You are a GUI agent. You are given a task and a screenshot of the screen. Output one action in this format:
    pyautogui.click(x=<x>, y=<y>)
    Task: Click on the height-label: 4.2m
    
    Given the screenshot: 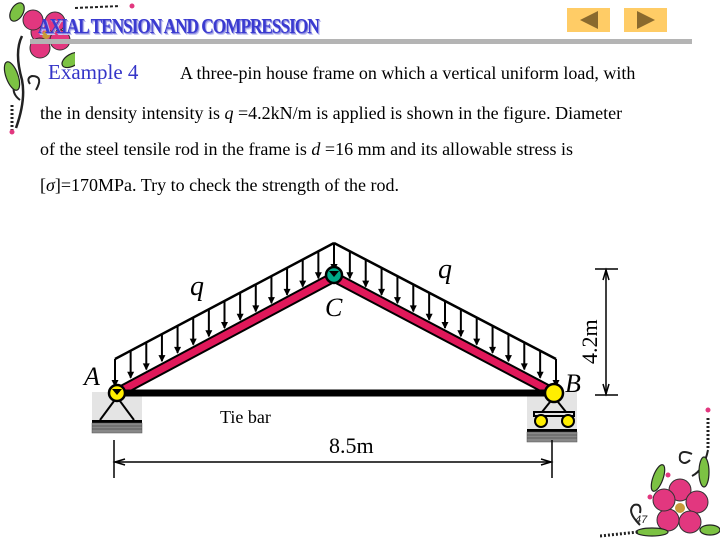 What is the action you would take?
    pyautogui.click(x=589, y=341)
    